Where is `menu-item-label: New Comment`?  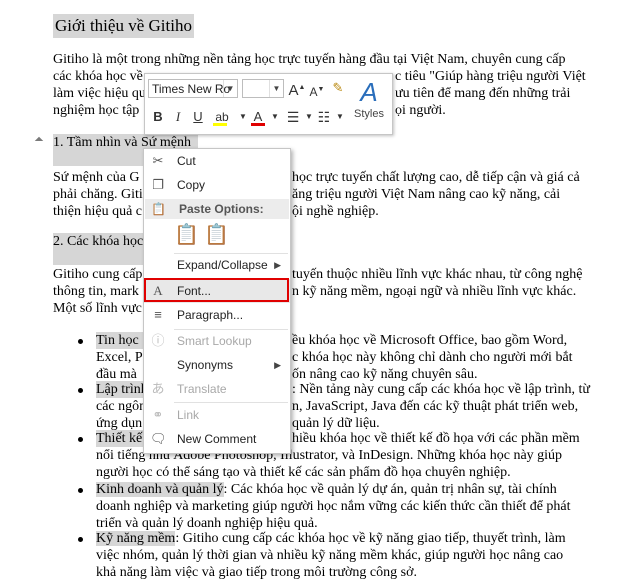 menu-item-label: New Comment is located at coordinates (217, 439).